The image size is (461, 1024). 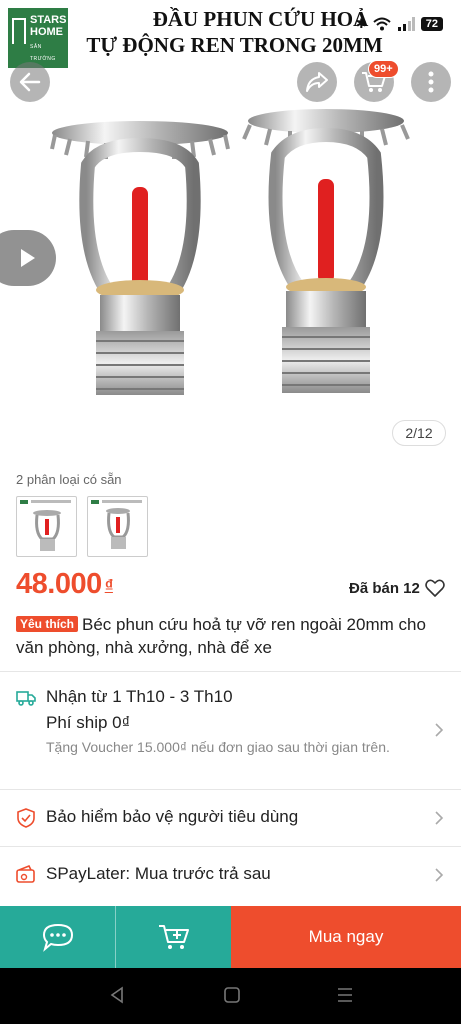 I want to click on add-to-cart-button, so click(x=173, y=937).